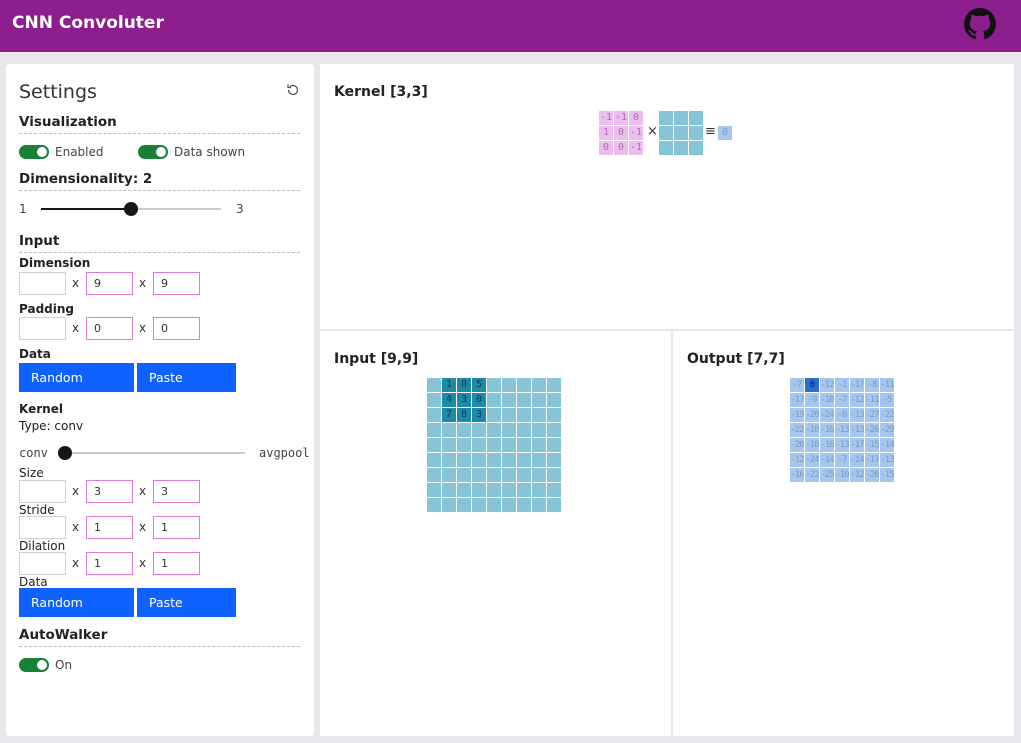 The width and height of the screenshot is (1021, 743). What do you see at coordinates (176, 283) in the screenshot?
I see `dimension-field-3: 9` at bounding box center [176, 283].